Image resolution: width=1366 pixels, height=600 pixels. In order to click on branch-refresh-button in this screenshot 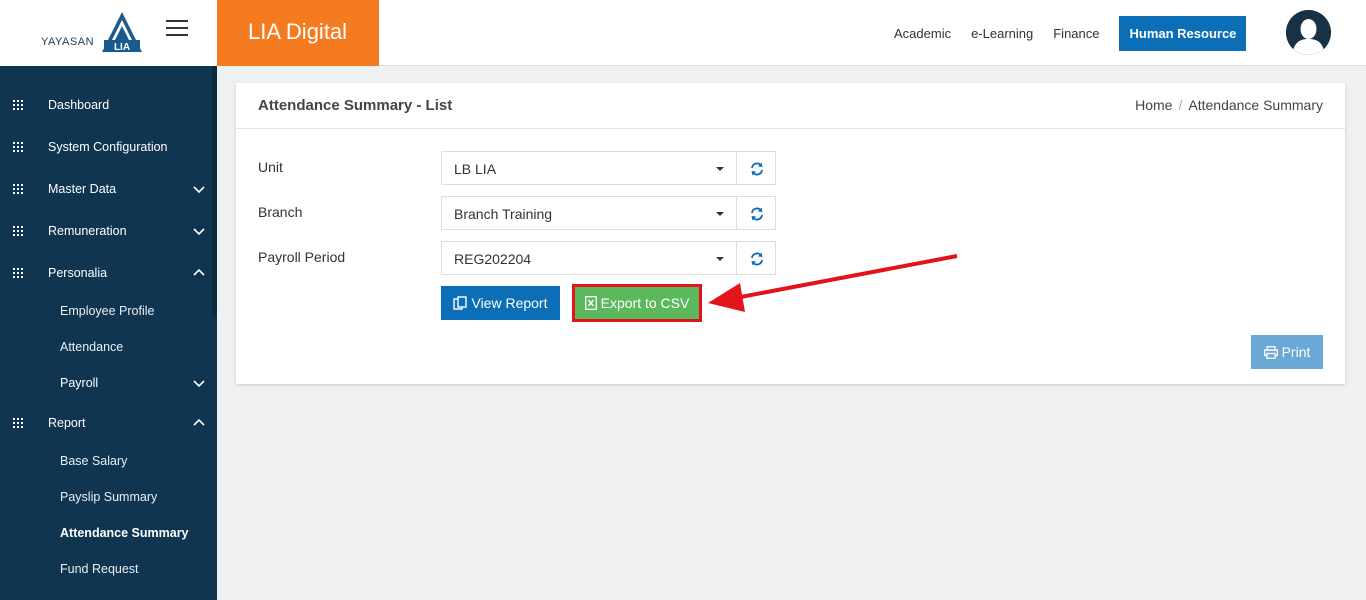, I will do `click(756, 213)`.